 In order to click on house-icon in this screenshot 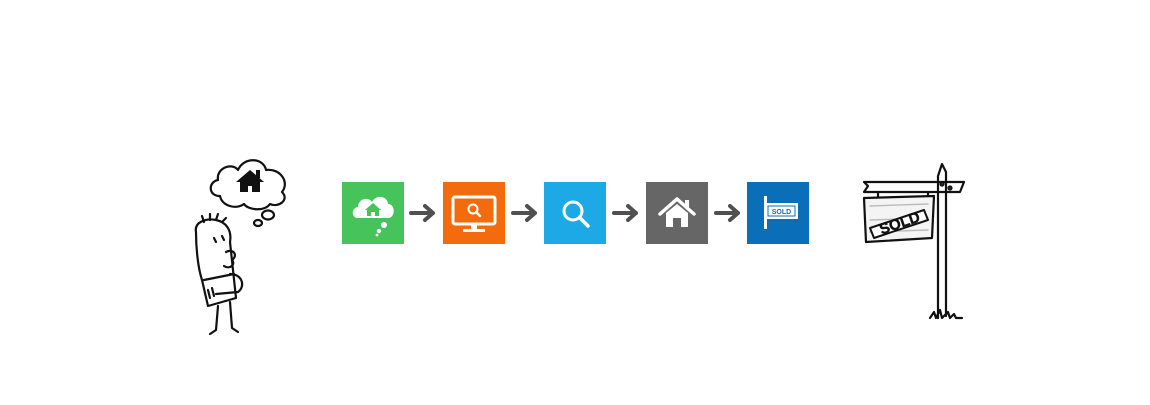, I will do `click(677, 213)`.